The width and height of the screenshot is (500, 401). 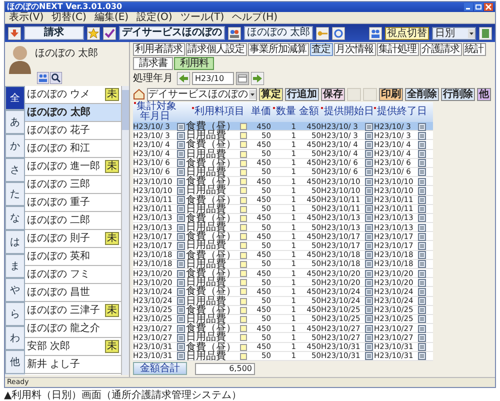 I want to click on client-list-item: ほのぼの 重子, so click(x=73, y=203).